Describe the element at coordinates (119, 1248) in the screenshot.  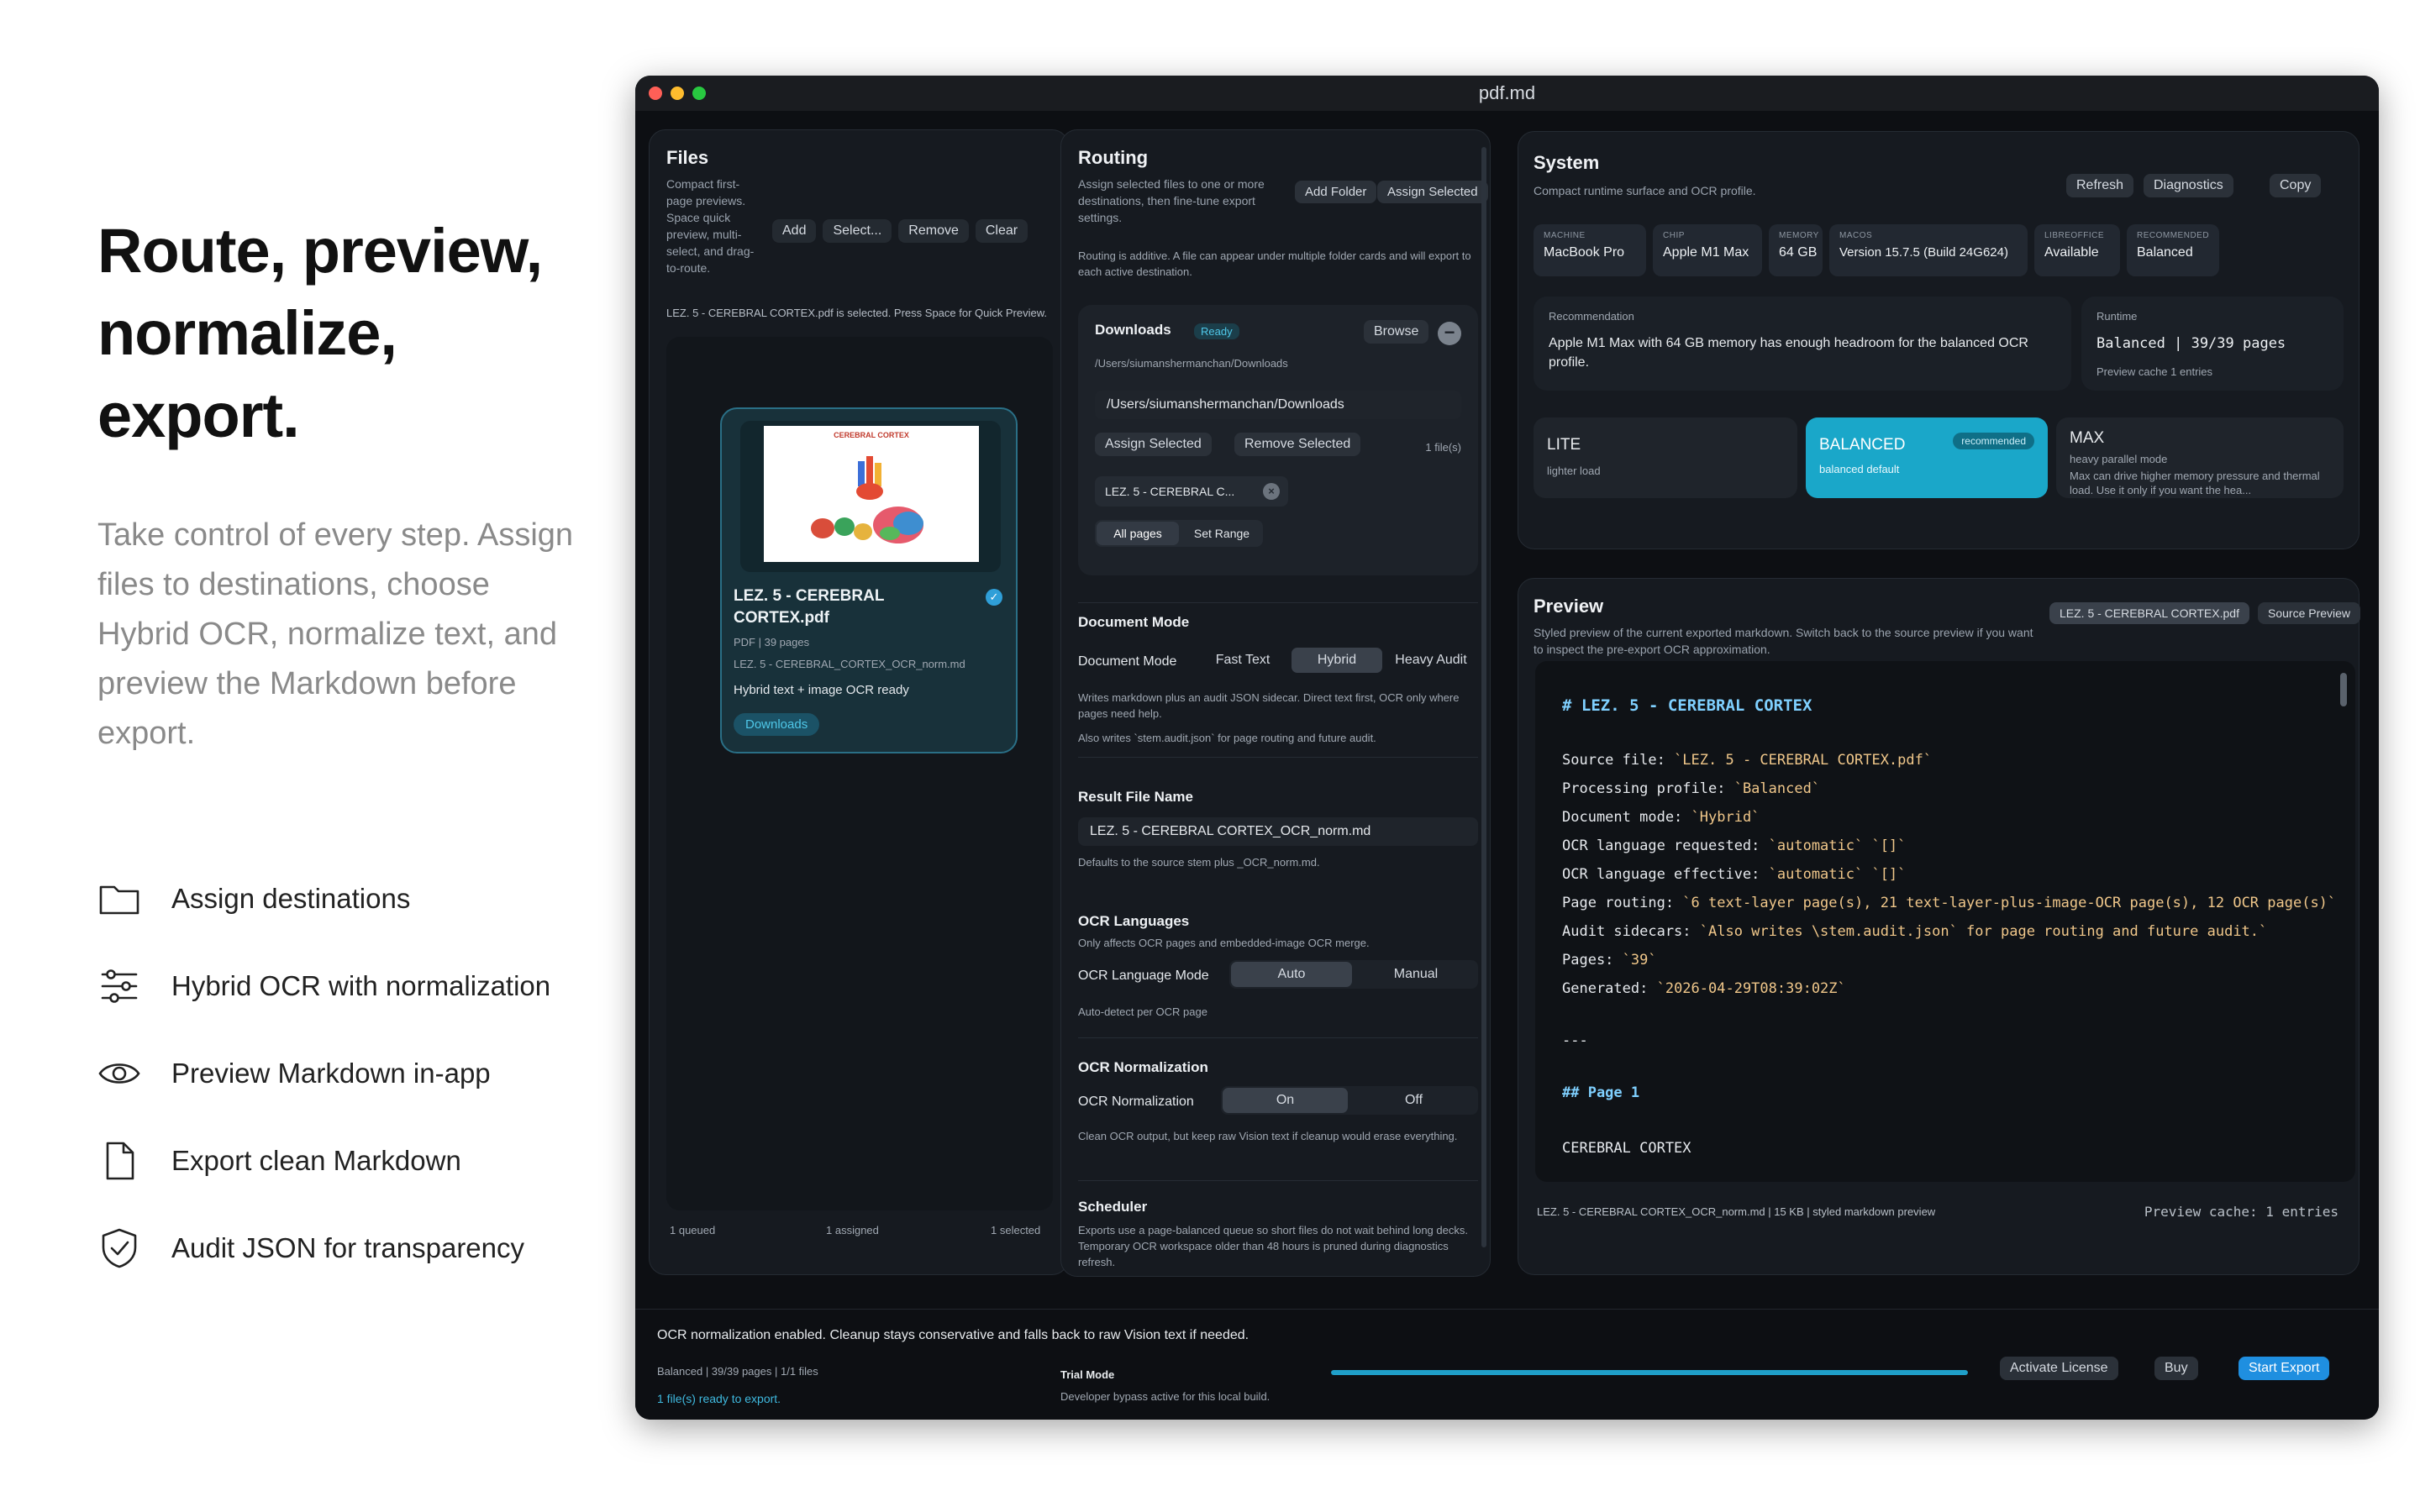
I see `shield-check-icon` at that location.